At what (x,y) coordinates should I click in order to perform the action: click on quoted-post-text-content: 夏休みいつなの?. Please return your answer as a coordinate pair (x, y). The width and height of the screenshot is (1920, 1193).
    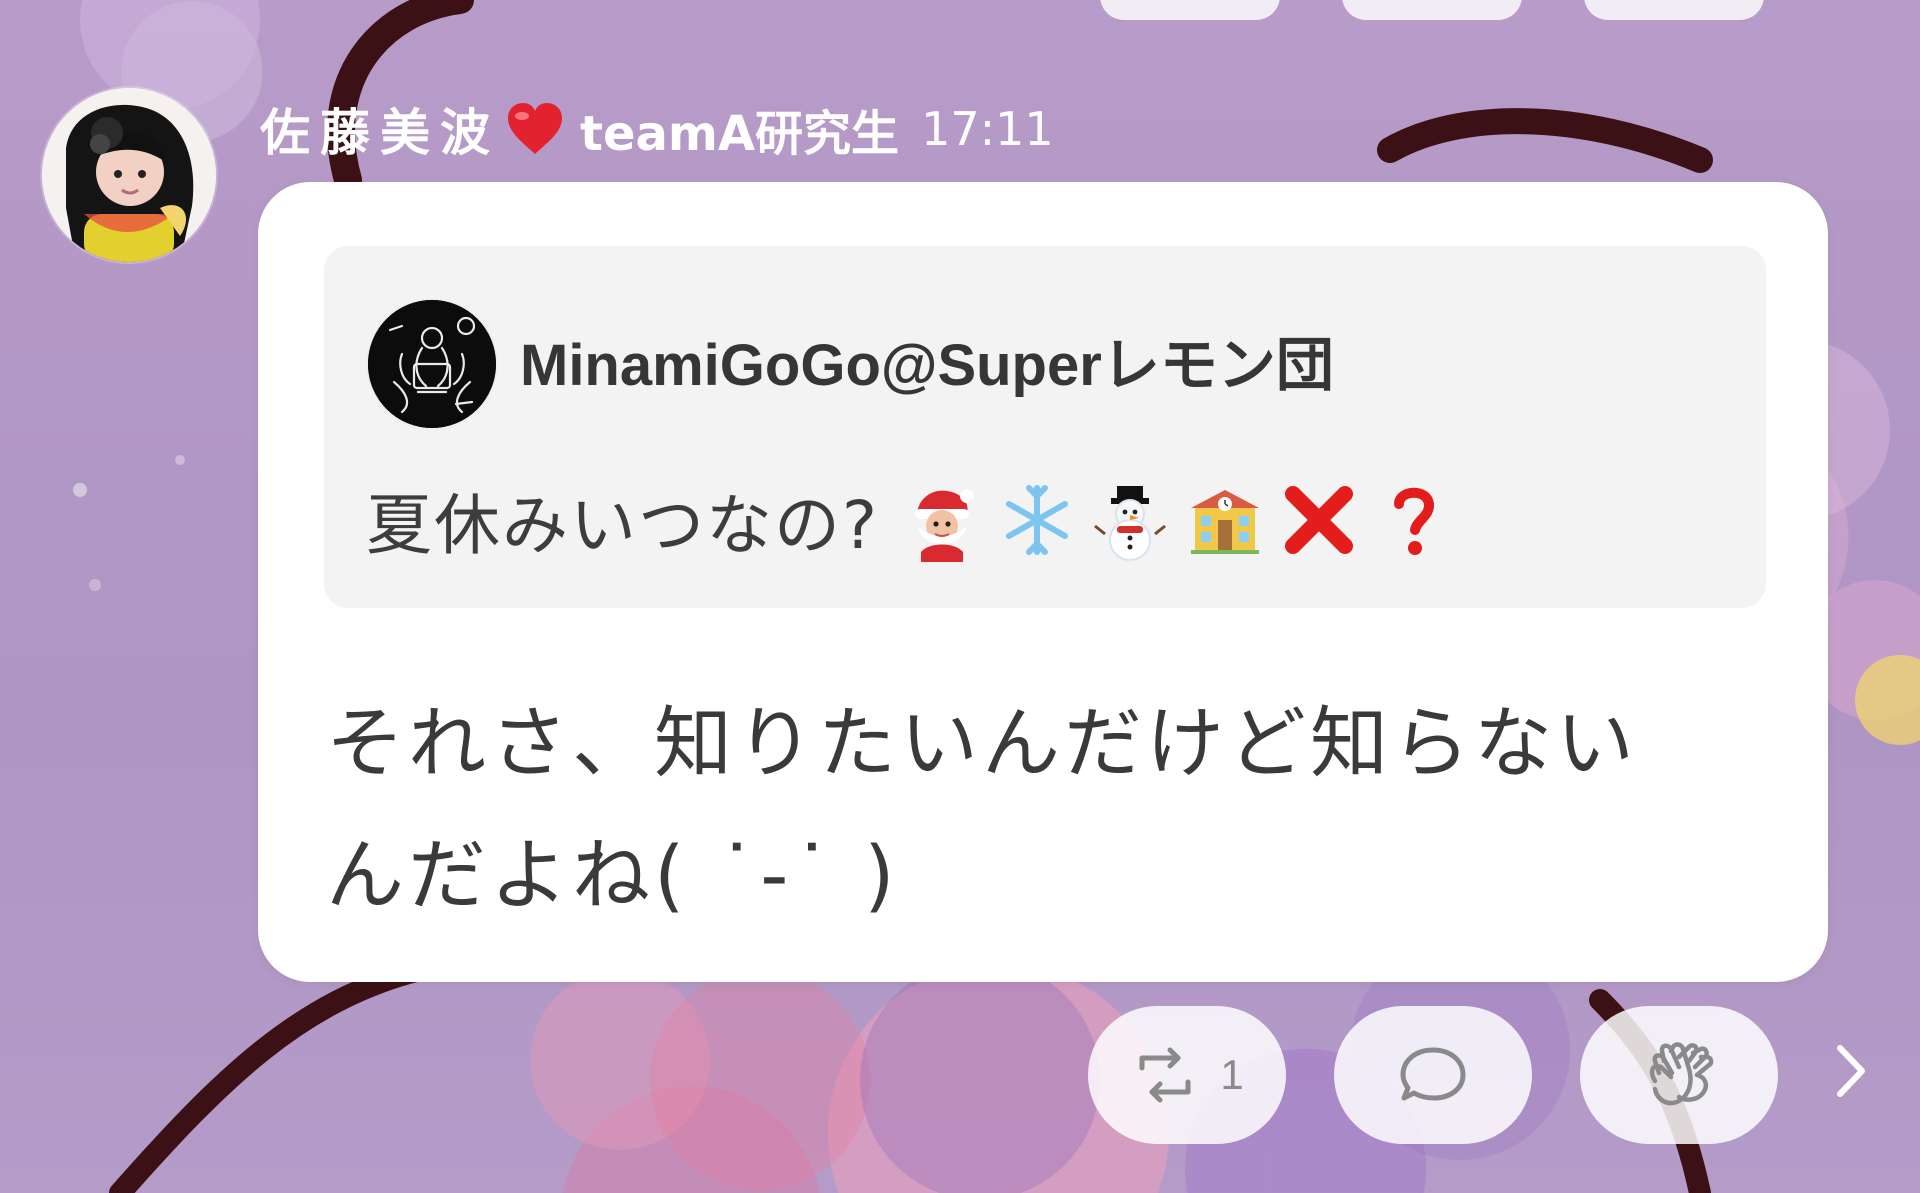
    Looking at the image, I should click on (623, 525).